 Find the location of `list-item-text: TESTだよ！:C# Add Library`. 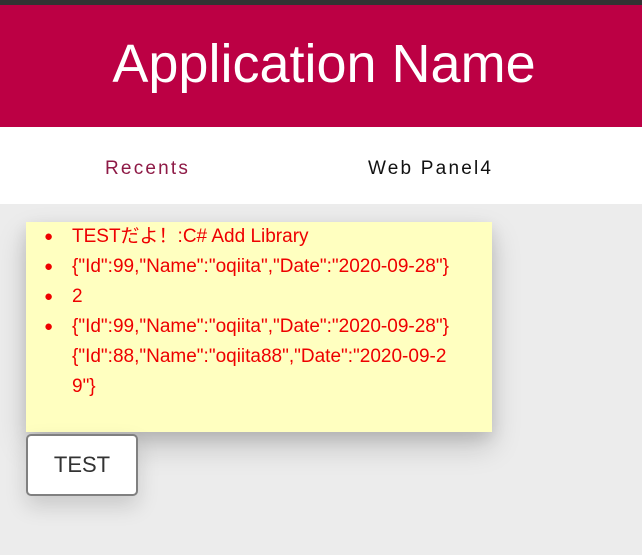

list-item-text: TESTだよ！:C# Add Library is located at coordinates (190, 236).